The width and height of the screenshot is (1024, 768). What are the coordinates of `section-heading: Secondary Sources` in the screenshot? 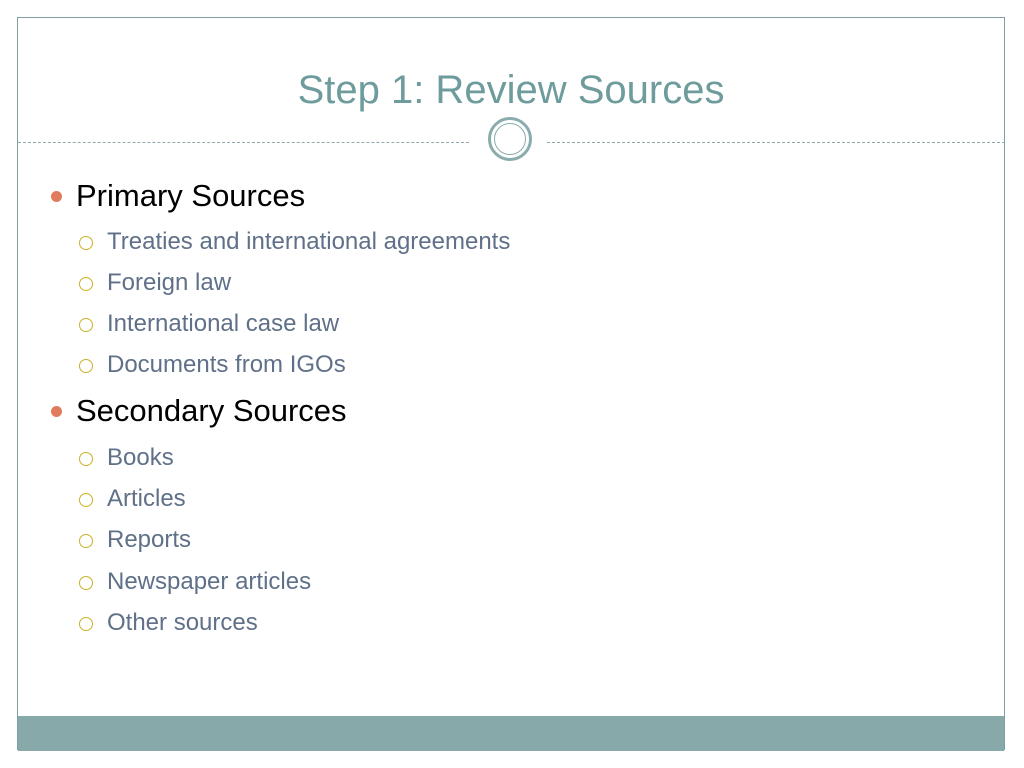 It's located at (211, 410).